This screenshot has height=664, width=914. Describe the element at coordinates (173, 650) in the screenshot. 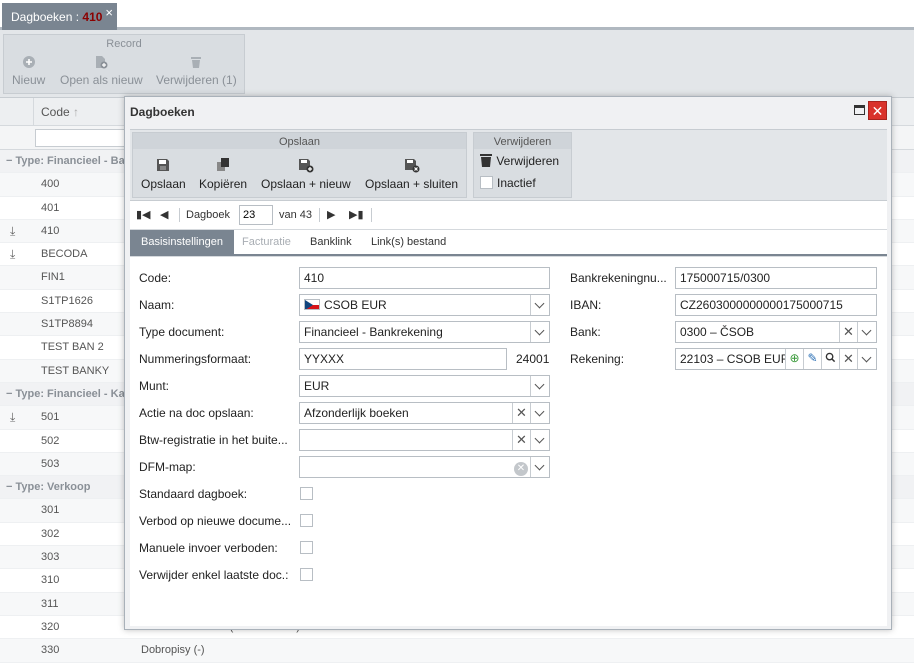

I see `cell-description: Dobropisy (-)` at that location.